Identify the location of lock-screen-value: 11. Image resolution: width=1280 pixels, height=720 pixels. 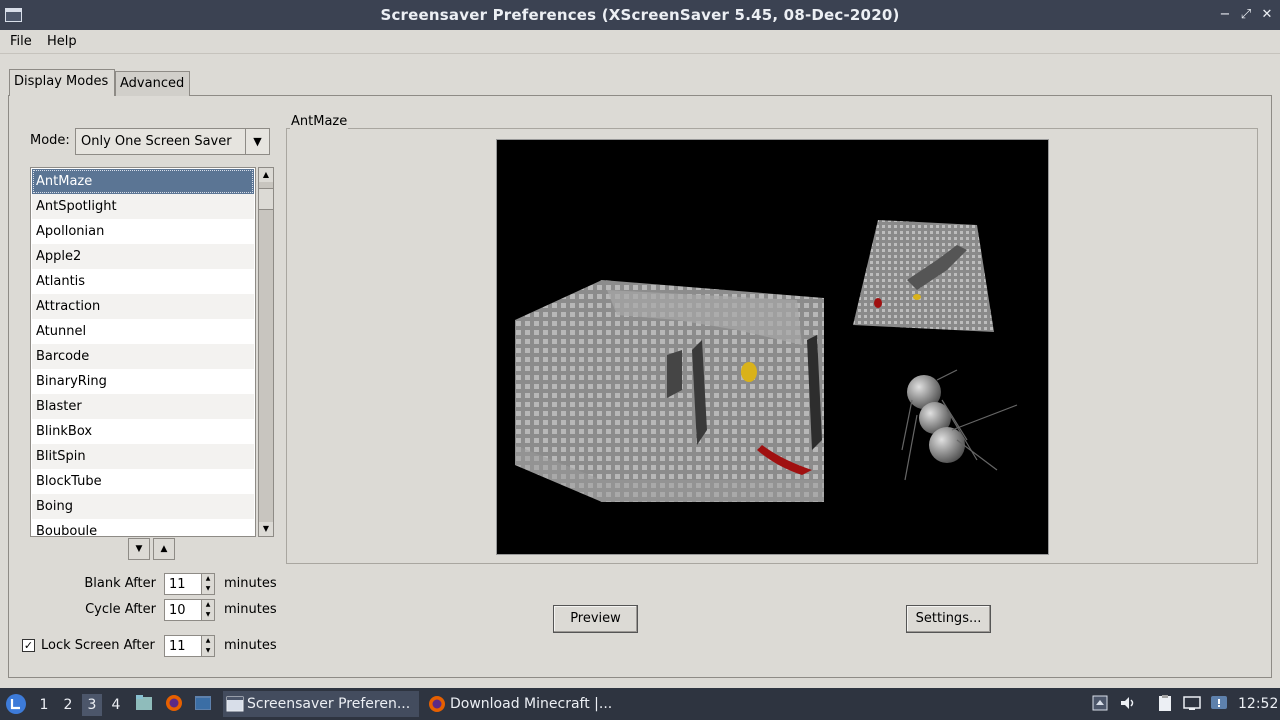
(177, 646).